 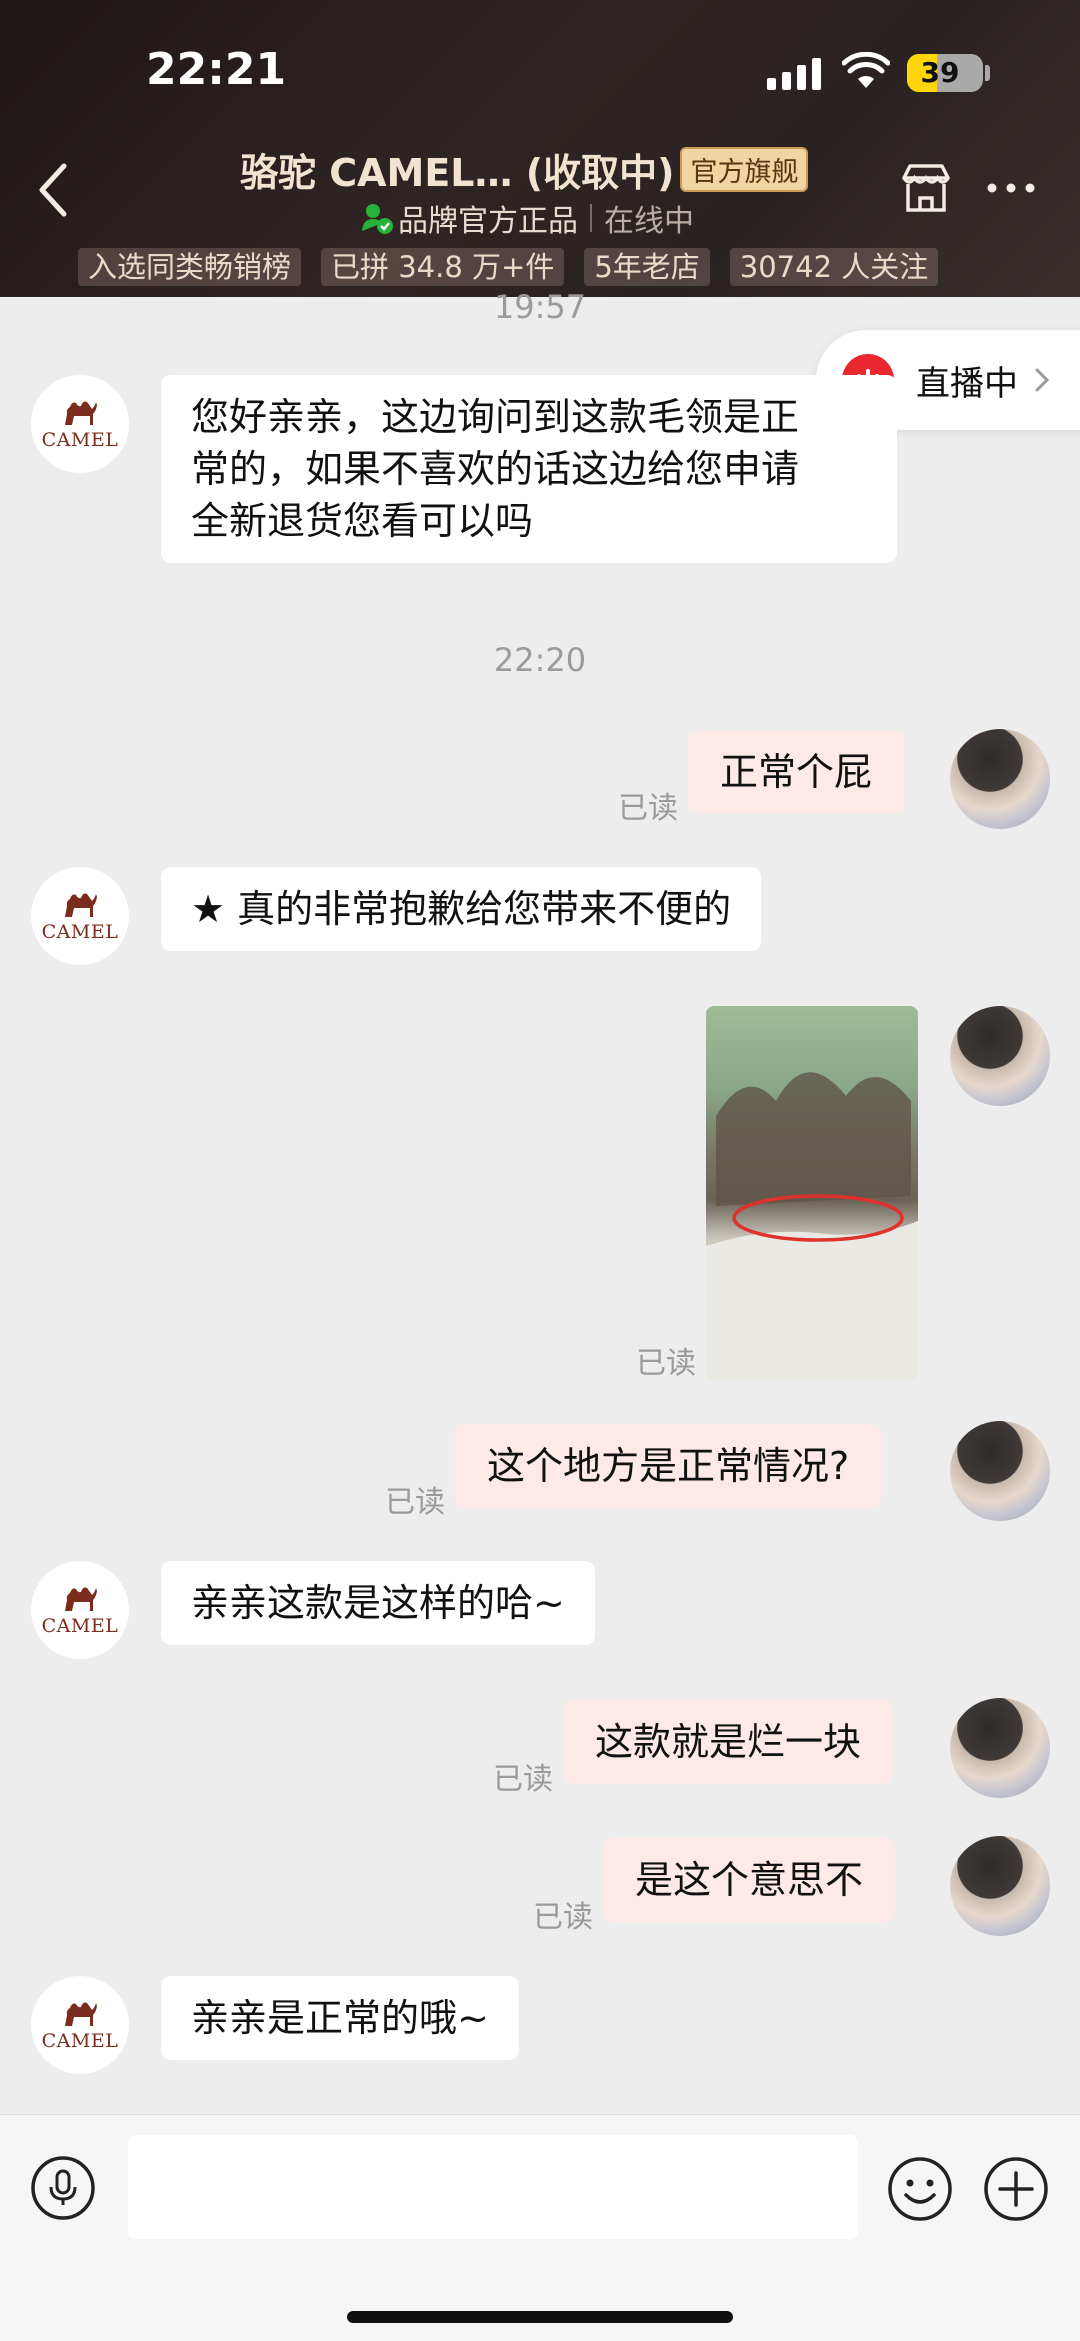 I want to click on shop-title: 骆驼 CAMEL… (收取中), so click(x=457, y=172).